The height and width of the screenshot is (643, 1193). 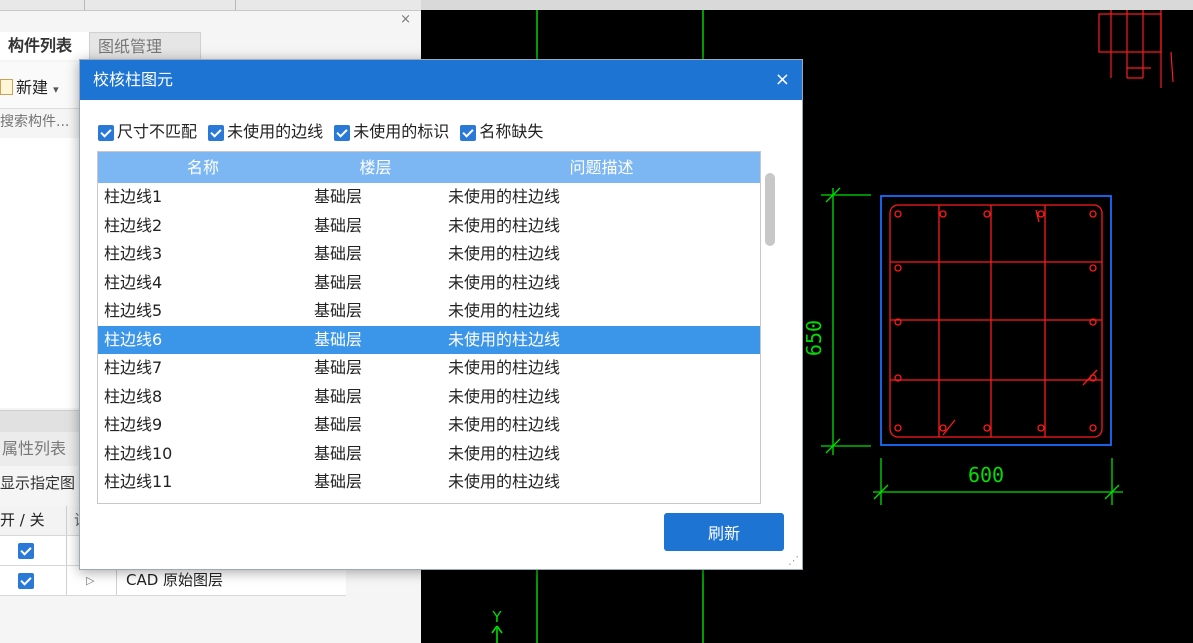 What do you see at coordinates (511, 131) in the screenshot?
I see `filter-label: 名称缺失` at bounding box center [511, 131].